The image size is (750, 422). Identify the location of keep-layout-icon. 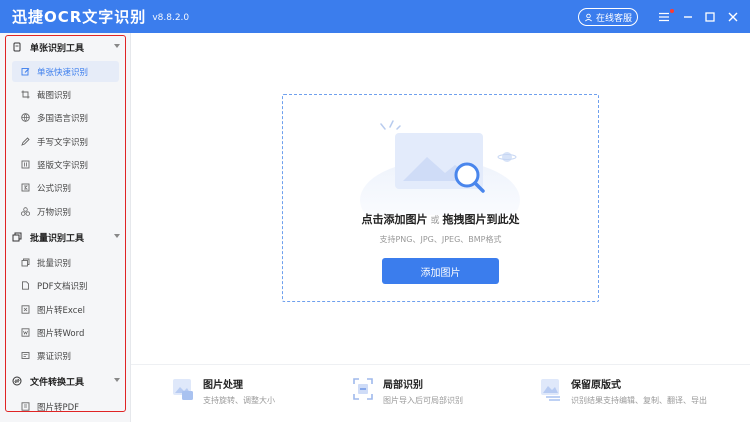
(550, 390).